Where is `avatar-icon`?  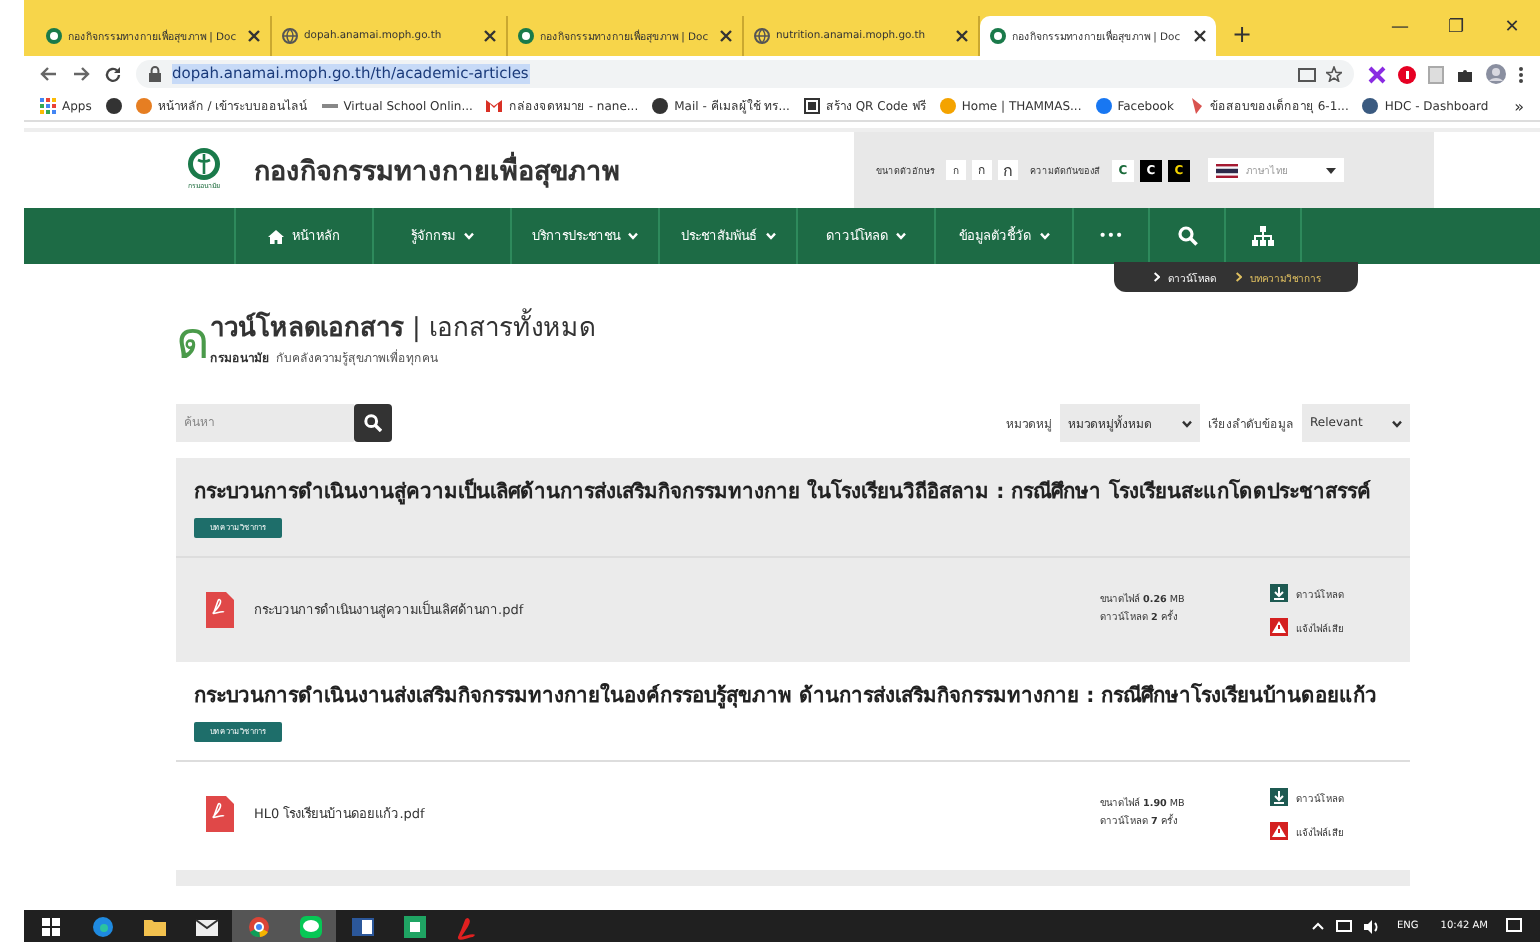 avatar-icon is located at coordinates (1496, 74).